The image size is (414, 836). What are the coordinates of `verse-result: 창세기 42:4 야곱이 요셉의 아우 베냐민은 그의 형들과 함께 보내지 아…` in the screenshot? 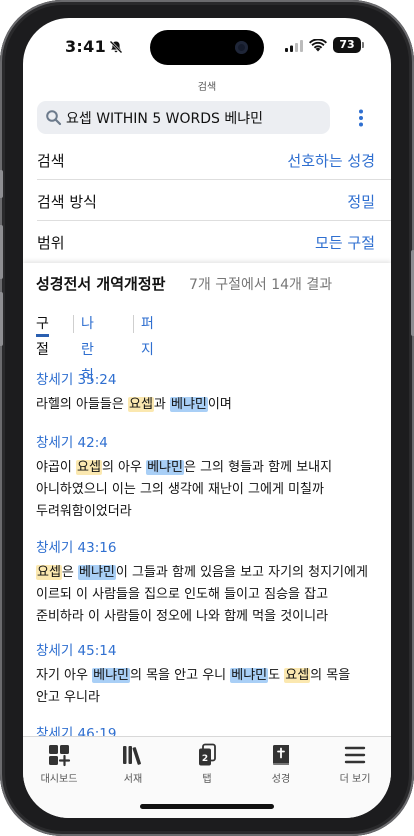 It's located at (206, 477).